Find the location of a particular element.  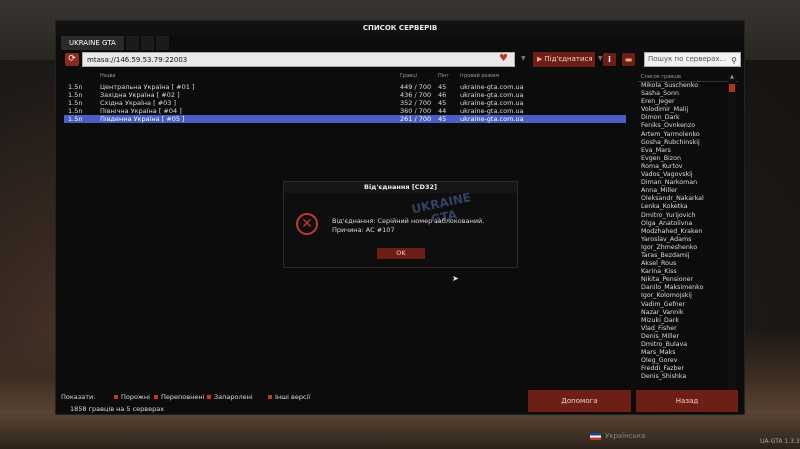

search-field: Пошук по серверах... ⚲ is located at coordinates (692, 59).